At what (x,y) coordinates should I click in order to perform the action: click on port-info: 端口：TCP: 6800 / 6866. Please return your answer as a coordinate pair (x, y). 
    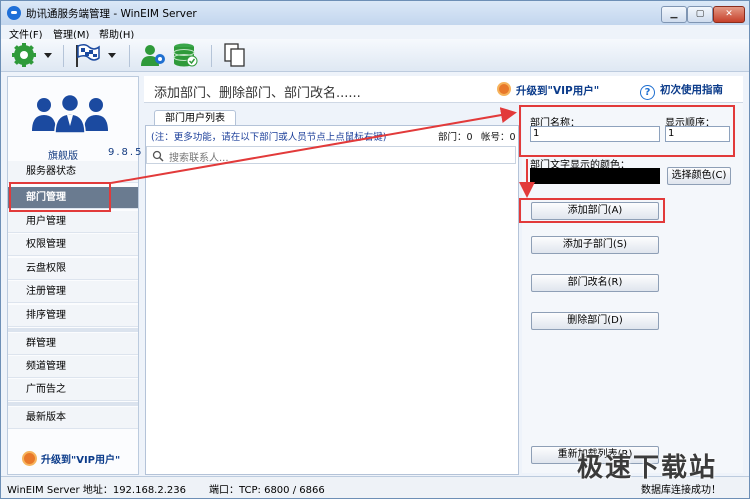
    Looking at the image, I should click on (267, 490).